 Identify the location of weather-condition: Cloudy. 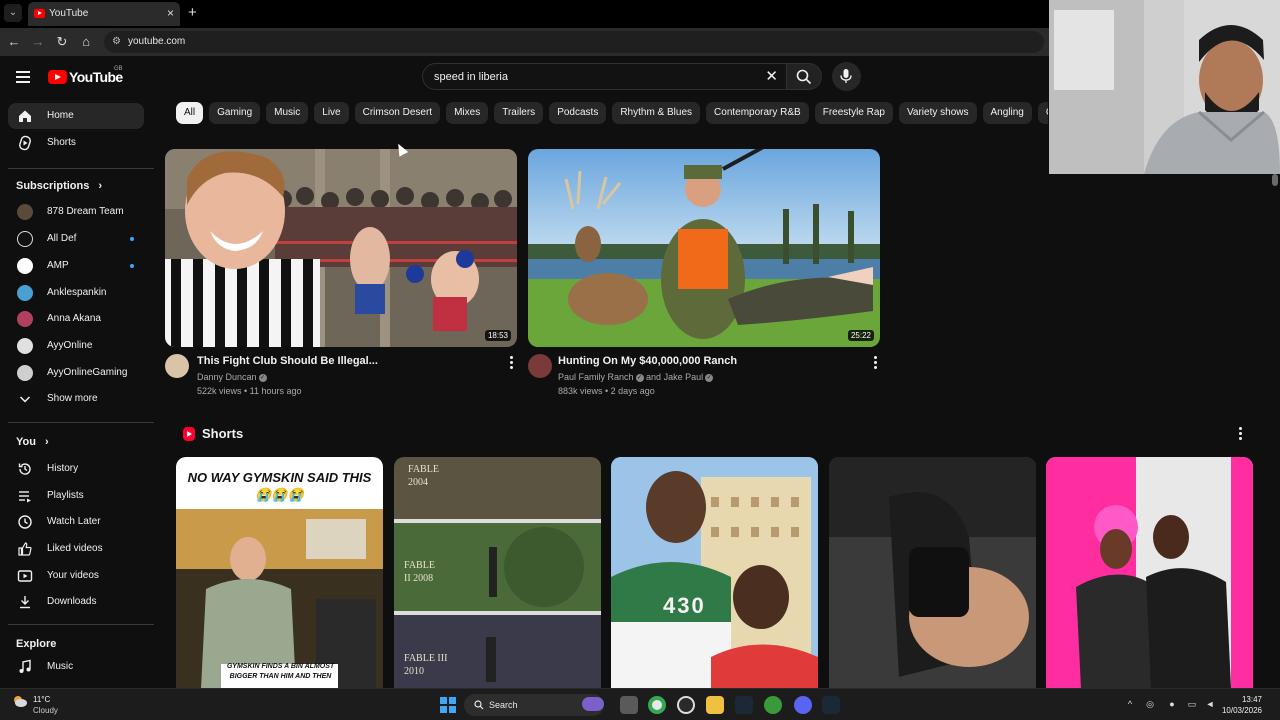
(45, 710).